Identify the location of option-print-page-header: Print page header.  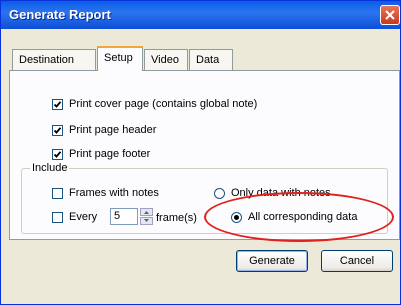
(104, 130).